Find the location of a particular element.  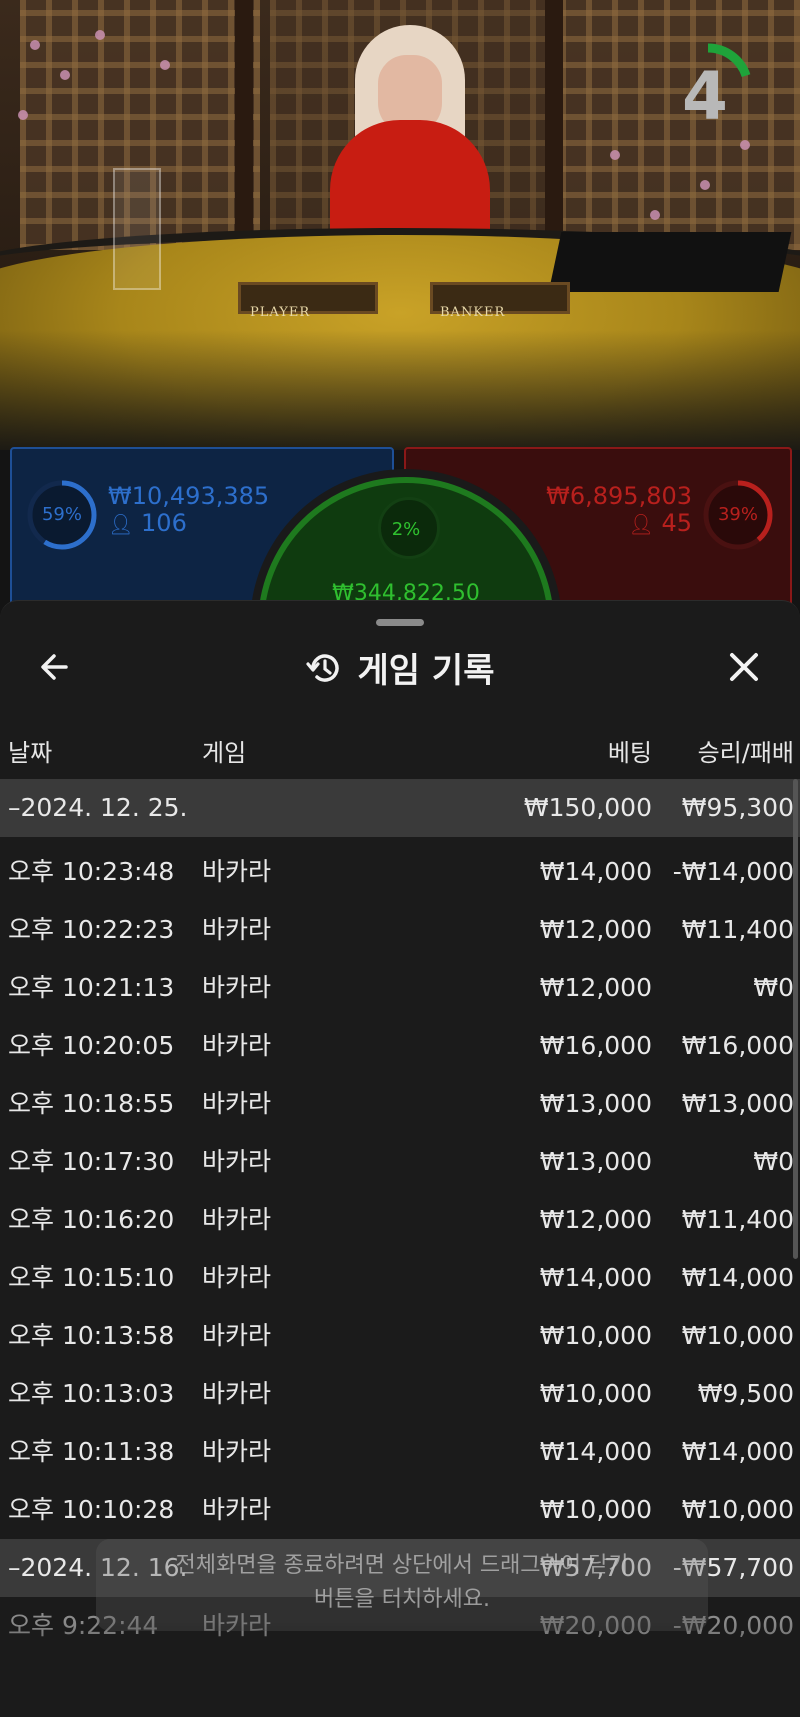

history-row: 오후 10:16:20 바카라 ₩12,000 ₩11,400 is located at coordinates (400, 1220).